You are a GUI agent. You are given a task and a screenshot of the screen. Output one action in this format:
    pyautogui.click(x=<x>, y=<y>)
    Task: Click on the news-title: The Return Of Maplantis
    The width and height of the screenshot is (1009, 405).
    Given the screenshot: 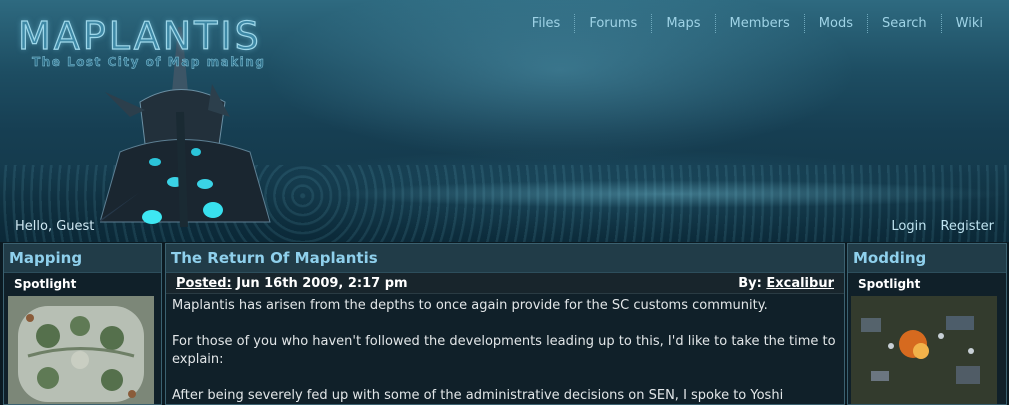 What is the action you would take?
    pyautogui.click(x=505, y=258)
    